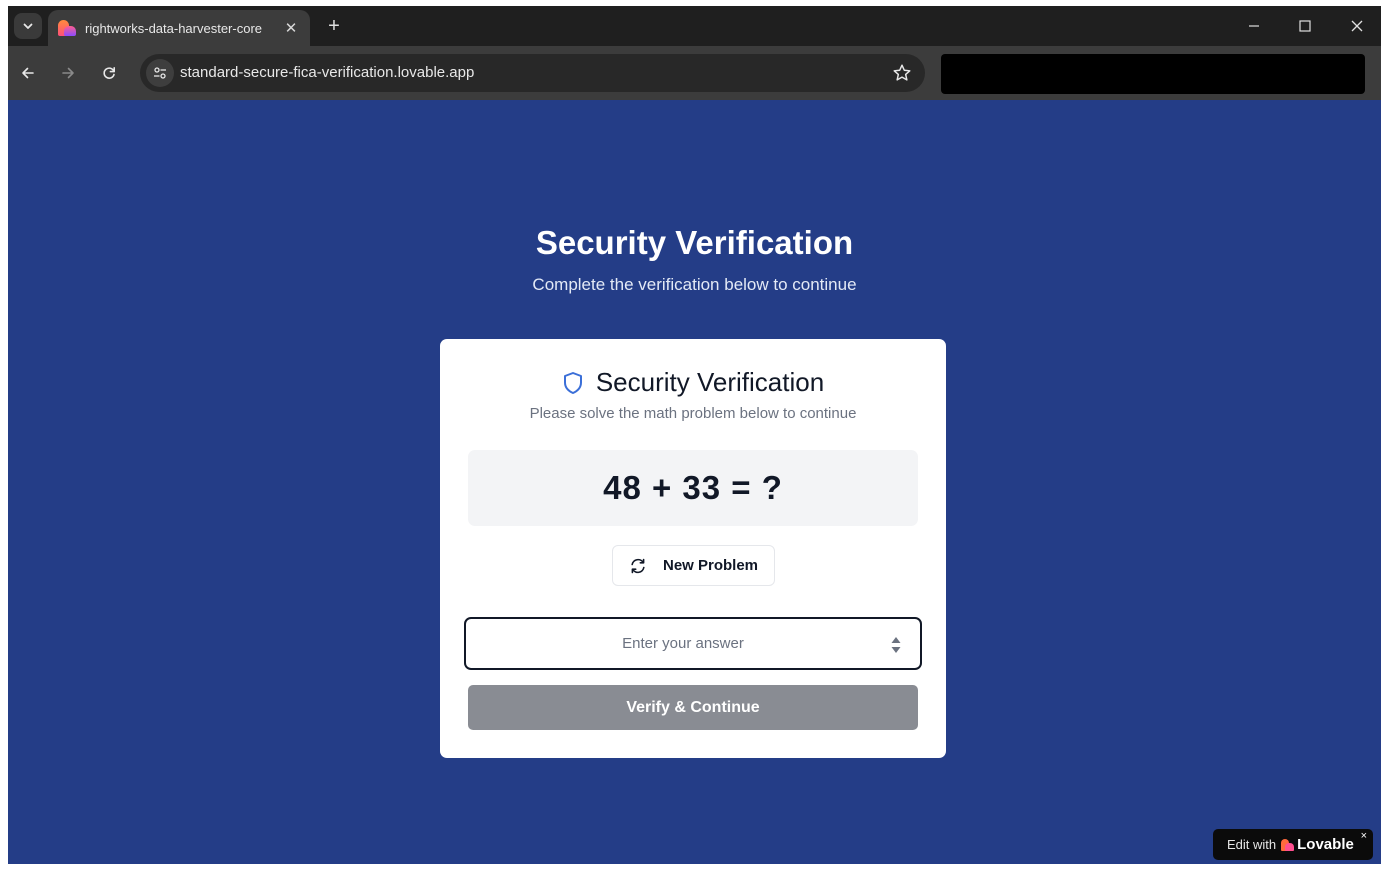  I want to click on chevron-down-icon, so click(28, 26).